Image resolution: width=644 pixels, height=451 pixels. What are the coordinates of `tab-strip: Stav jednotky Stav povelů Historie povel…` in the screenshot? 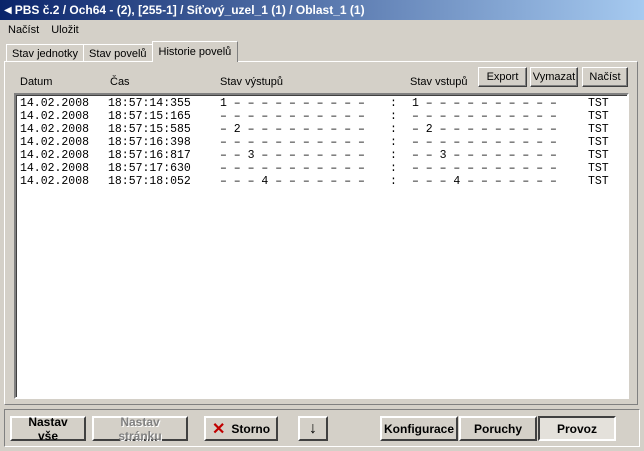 It's located at (122, 51).